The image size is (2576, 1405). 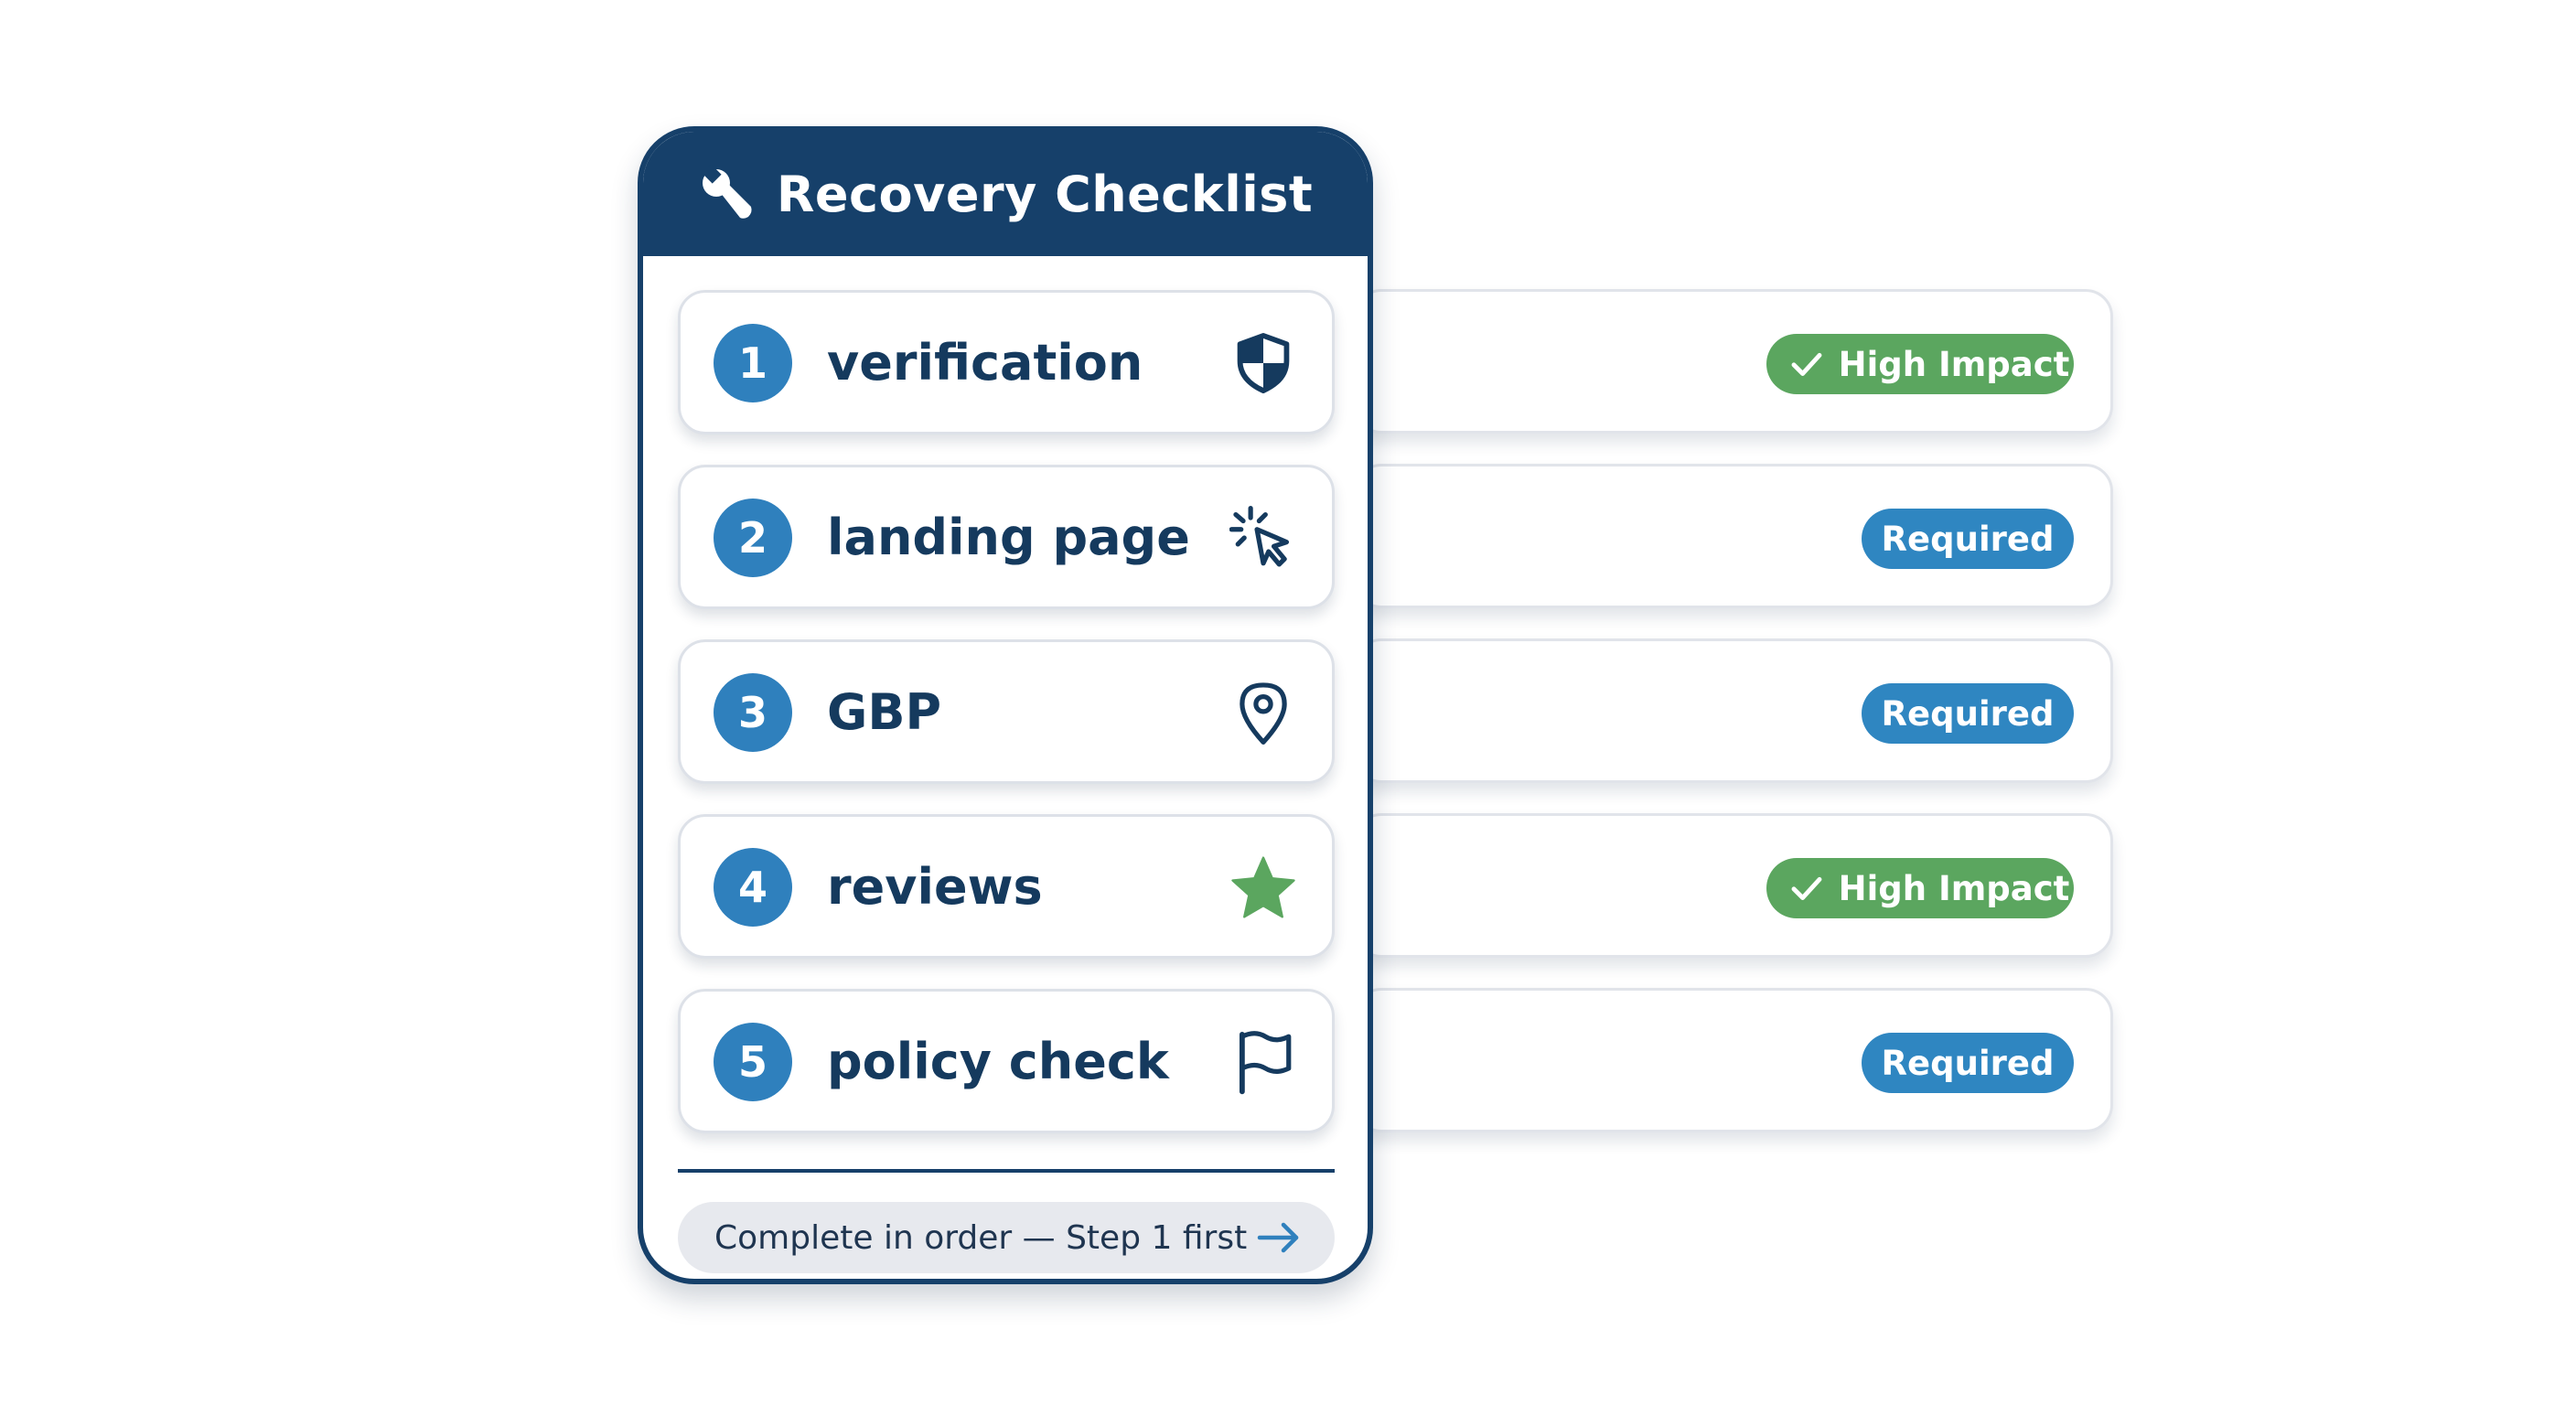 What do you see at coordinates (1263, 887) in the screenshot?
I see `star-icon` at bounding box center [1263, 887].